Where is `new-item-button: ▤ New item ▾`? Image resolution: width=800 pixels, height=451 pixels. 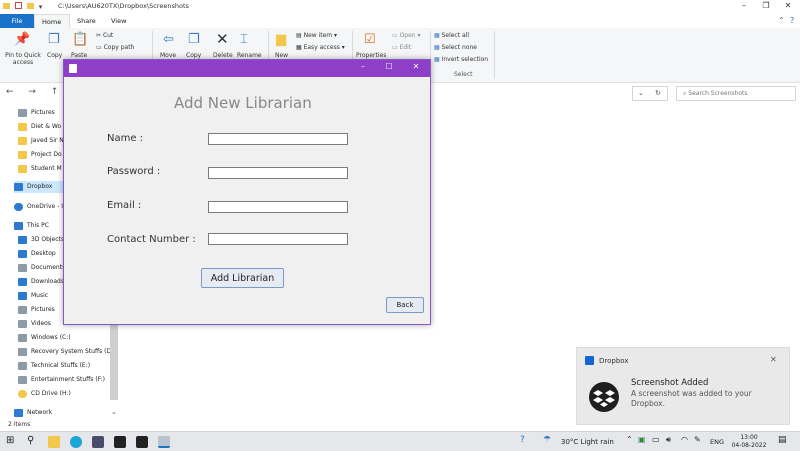 new-item-button: ▤ New item ▾ is located at coordinates (316, 35).